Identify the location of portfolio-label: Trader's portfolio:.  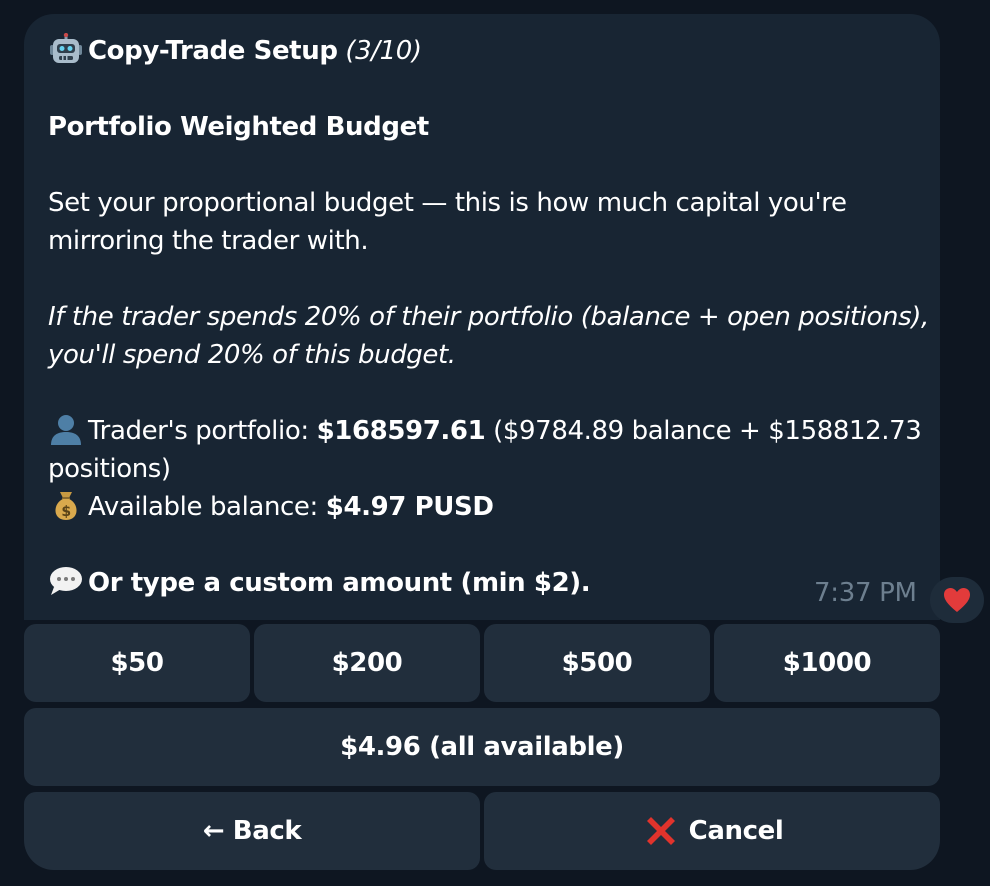
(202, 431).